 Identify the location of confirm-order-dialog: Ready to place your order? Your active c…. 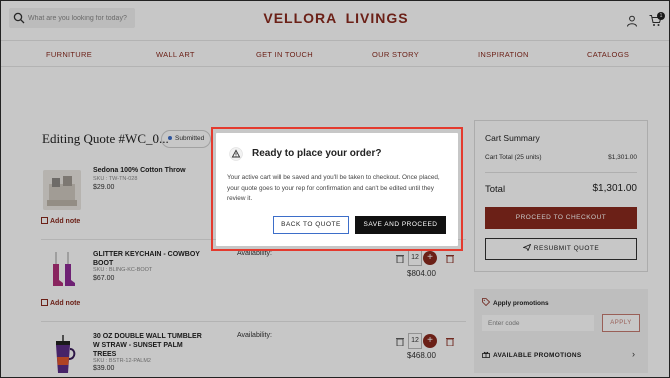
(337, 189).